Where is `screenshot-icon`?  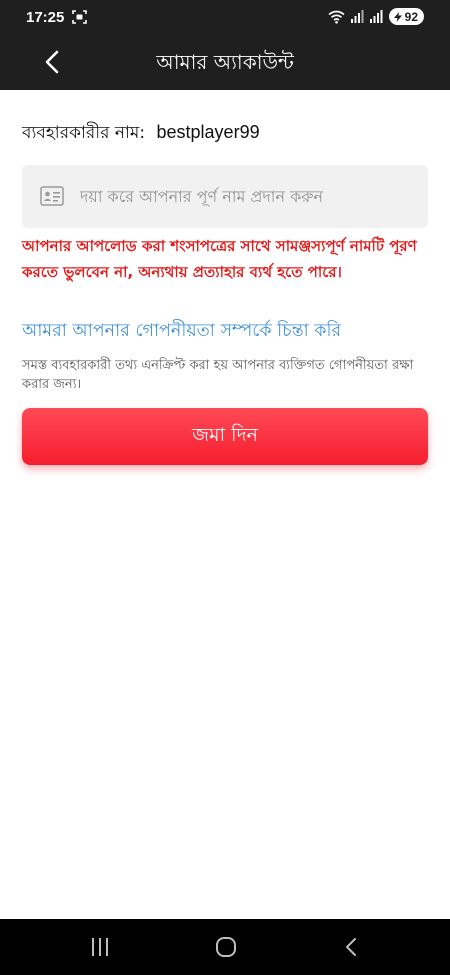 screenshot-icon is located at coordinates (79, 17).